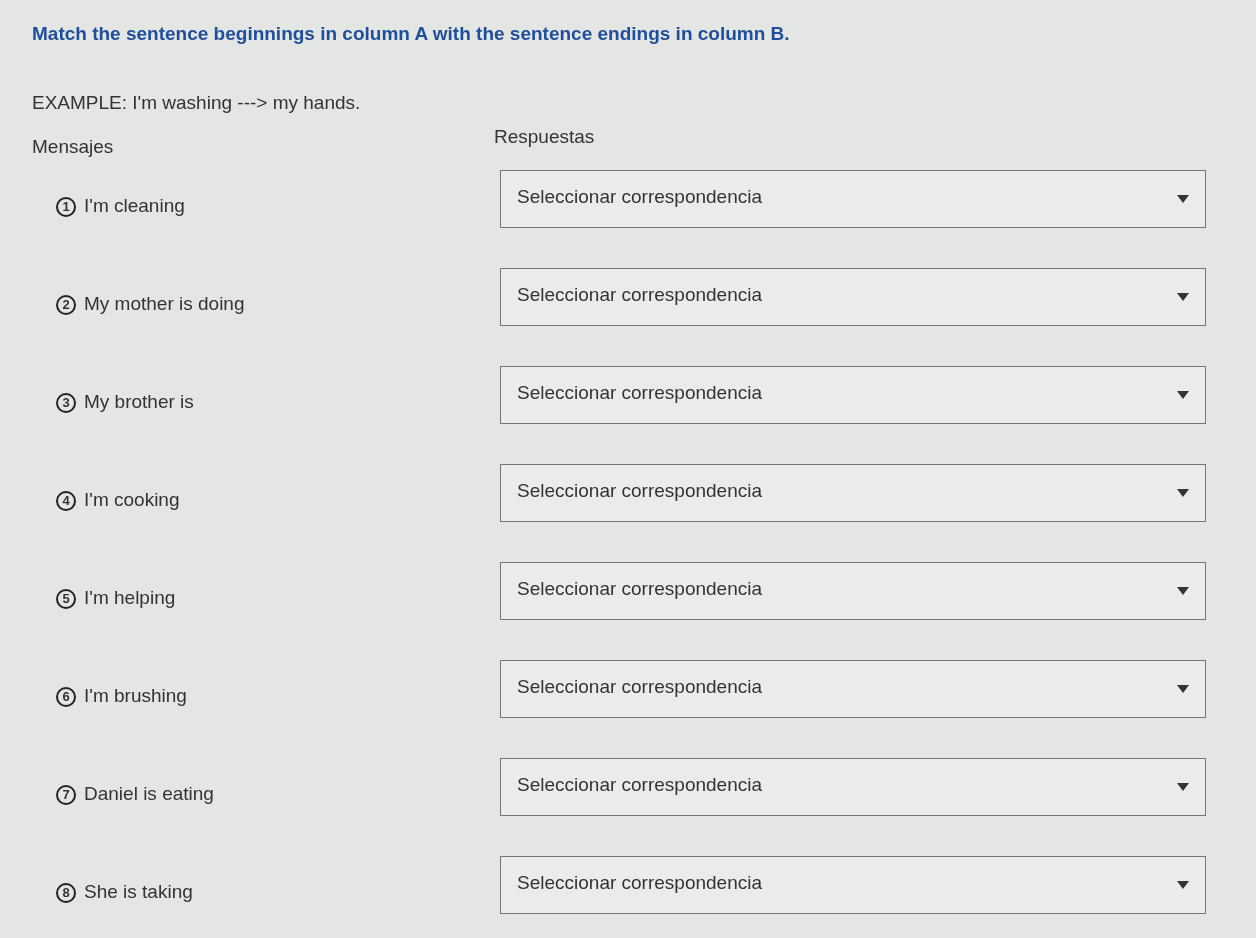 This screenshot has height=938, width=1256. Describe the element at coordinates (138, 892) in the screenshot. I see `prompt-text: She is taking` at that location.